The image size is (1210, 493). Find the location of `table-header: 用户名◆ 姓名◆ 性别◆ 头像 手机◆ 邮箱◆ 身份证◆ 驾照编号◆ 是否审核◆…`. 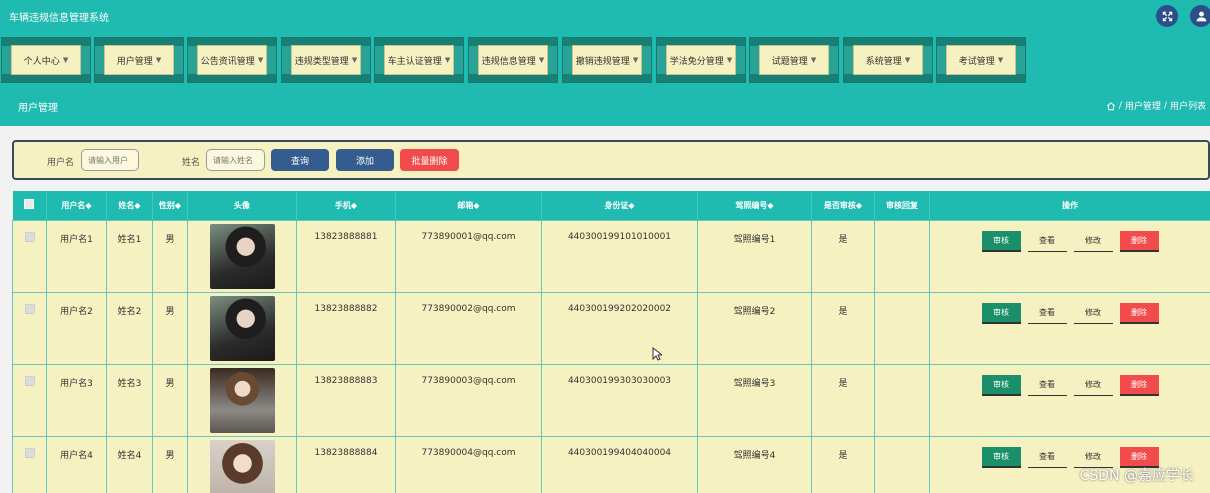

table-header: 用户名◆ 姓名◆ 性别◆ 头像 手机◆ 邮箱◆ 身份证◆ 驾照编号◆ 是否审核◆… is located at coordinates (611, 205).